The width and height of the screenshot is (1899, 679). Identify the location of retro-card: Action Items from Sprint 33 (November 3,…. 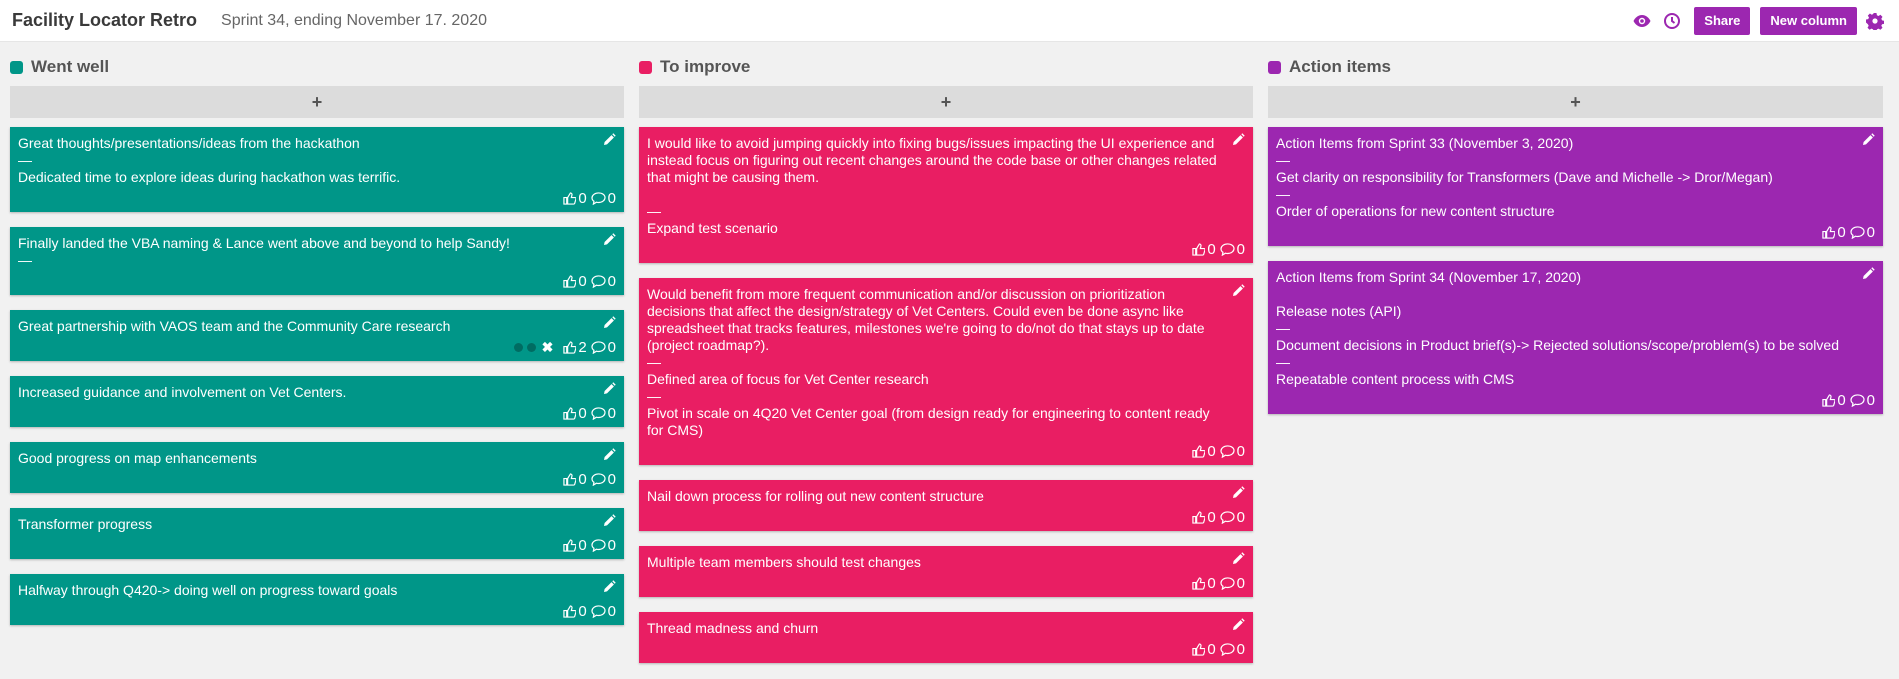
(1575, 186).